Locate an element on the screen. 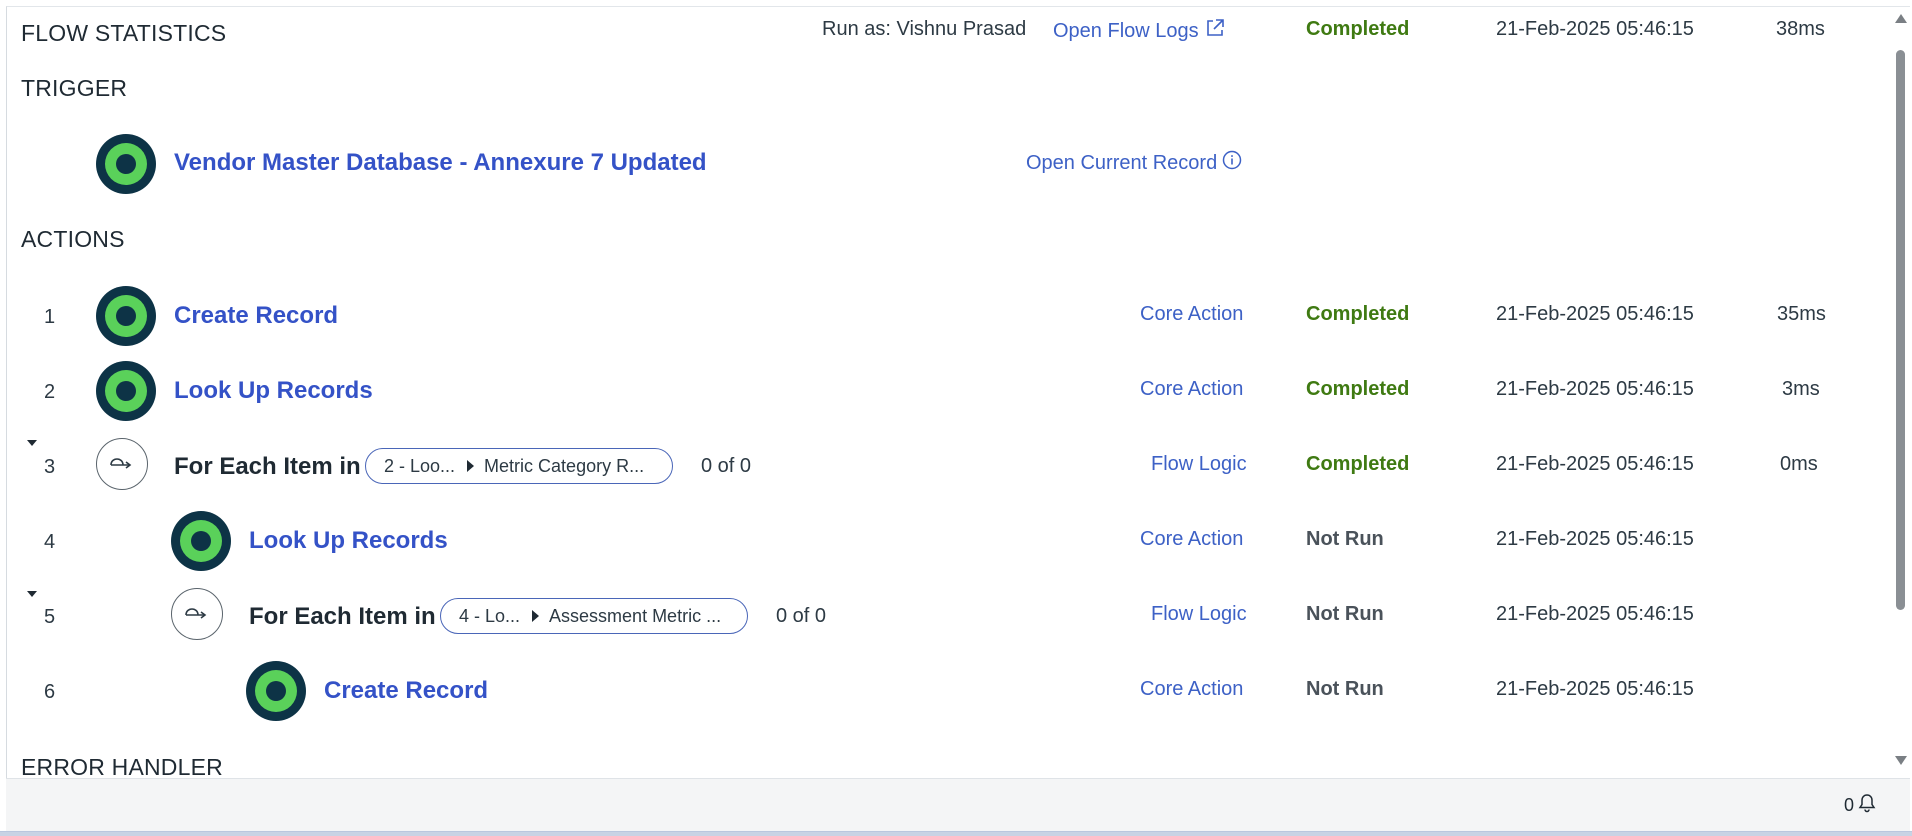 The image size is (1912, 836). flow-status: Completed is located at coordinates (1358, 29).